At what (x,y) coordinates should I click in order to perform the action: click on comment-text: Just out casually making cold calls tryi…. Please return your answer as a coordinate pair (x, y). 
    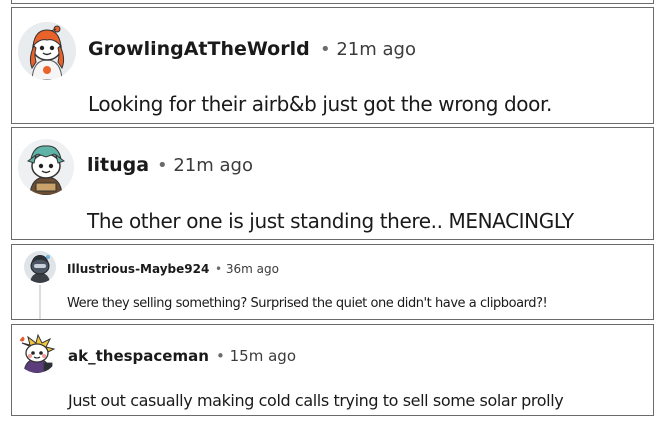
    Looking at the image, I should click on (316, 400).